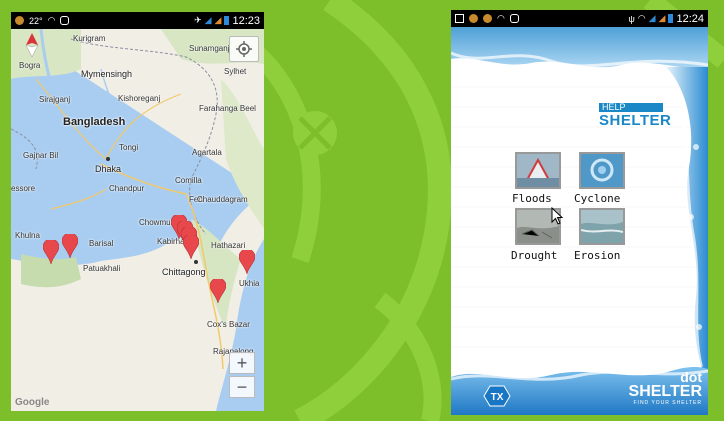 This screenshot has width=724, height=421. I want to click on map-label: Chauddagram, so click(222, 199).